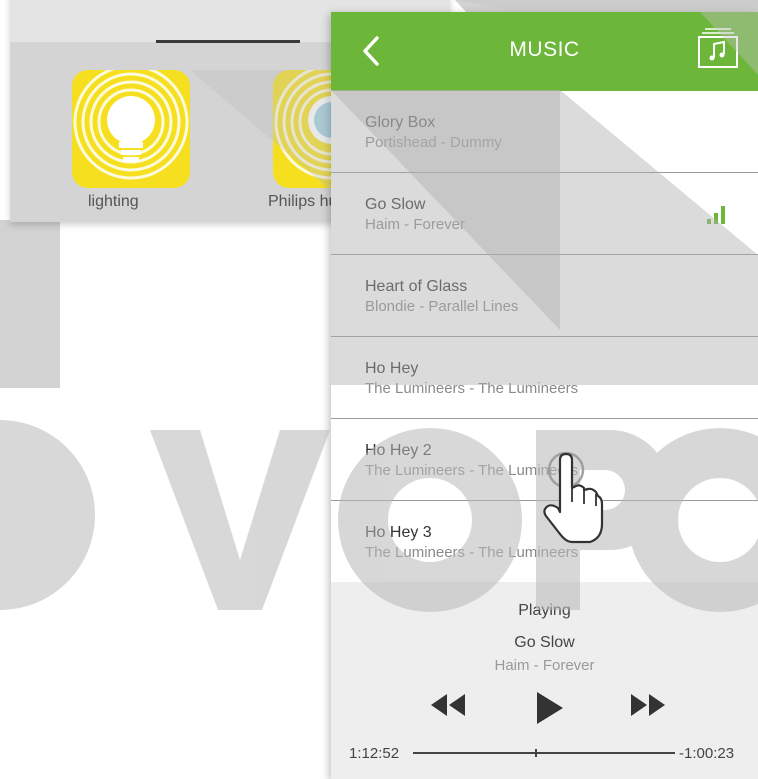 The height and width of the screenshot is (779, 758). Describe the element at coordinates (304, 201) in the screenshot. I see `app-label-philips-hue: Philips hue` at that location.